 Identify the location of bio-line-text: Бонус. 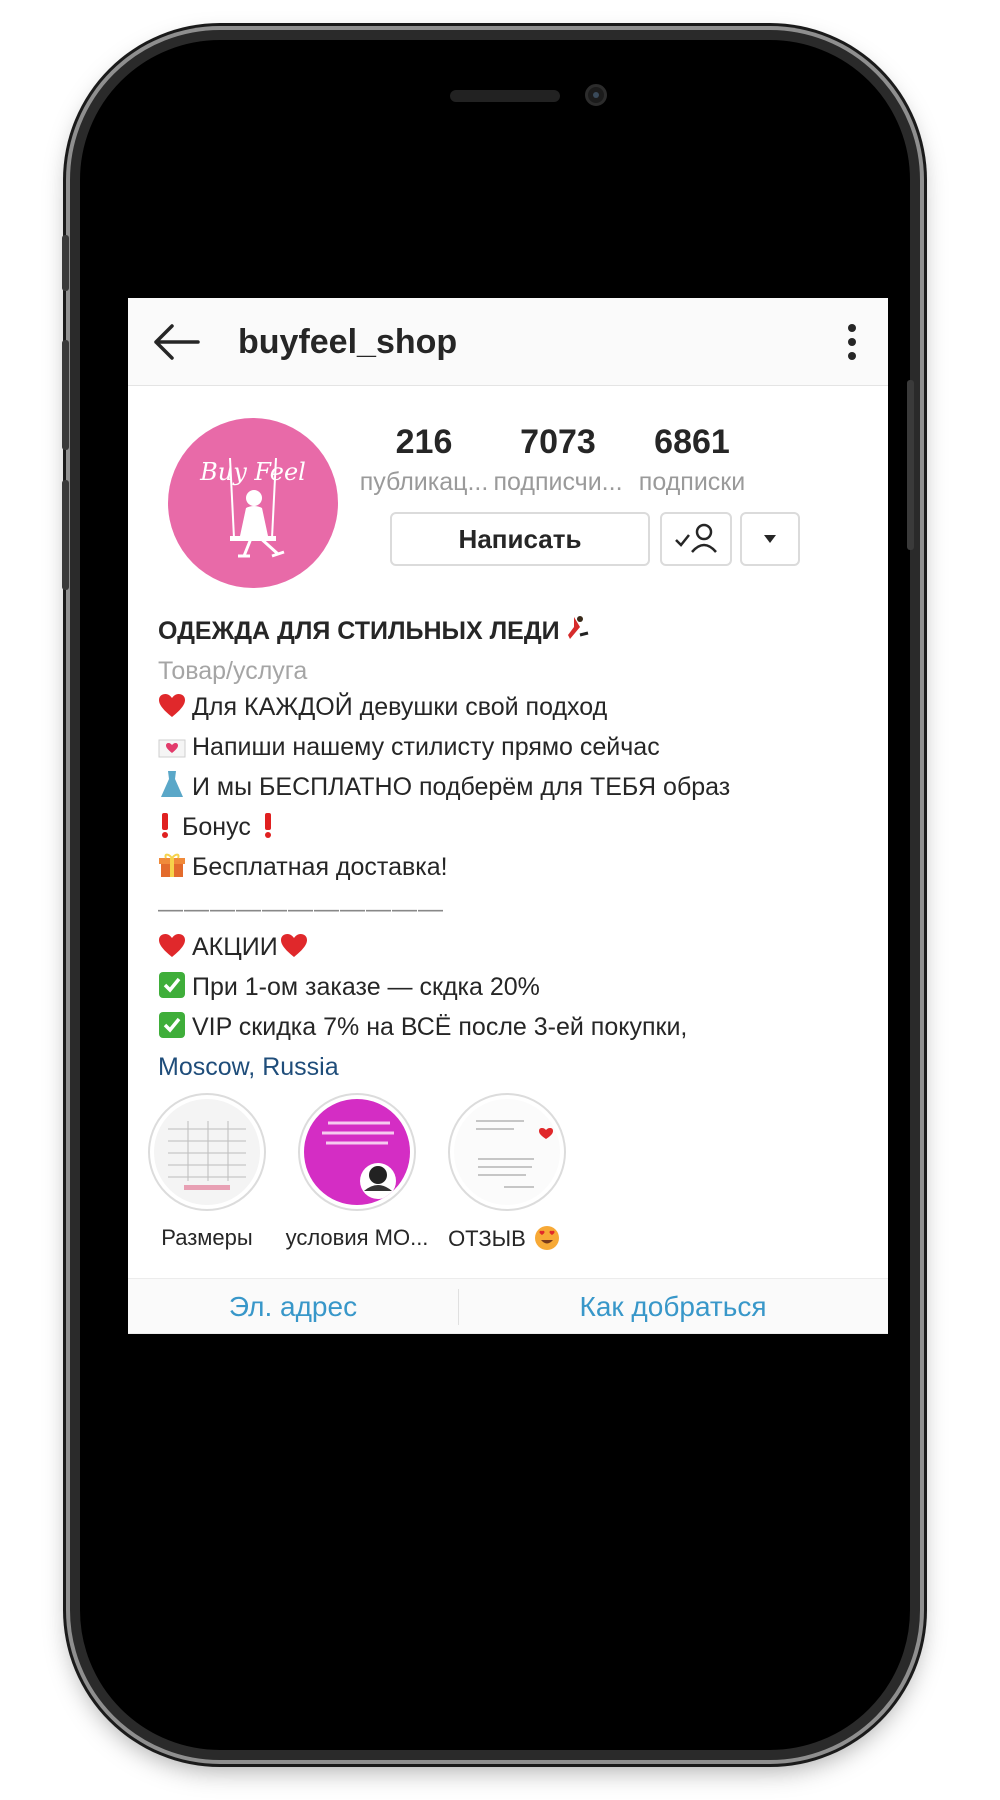
(216, 827).